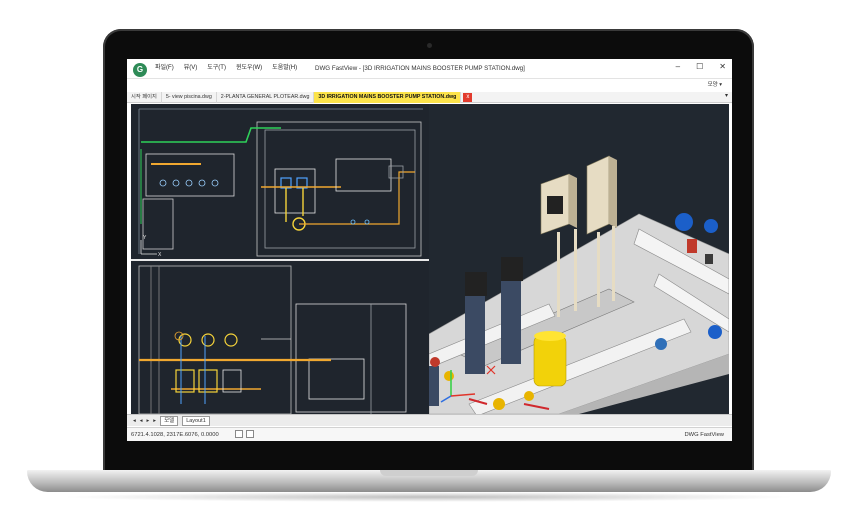  I want to click on window-controls: – ☐ ✕, so click(701, 66).